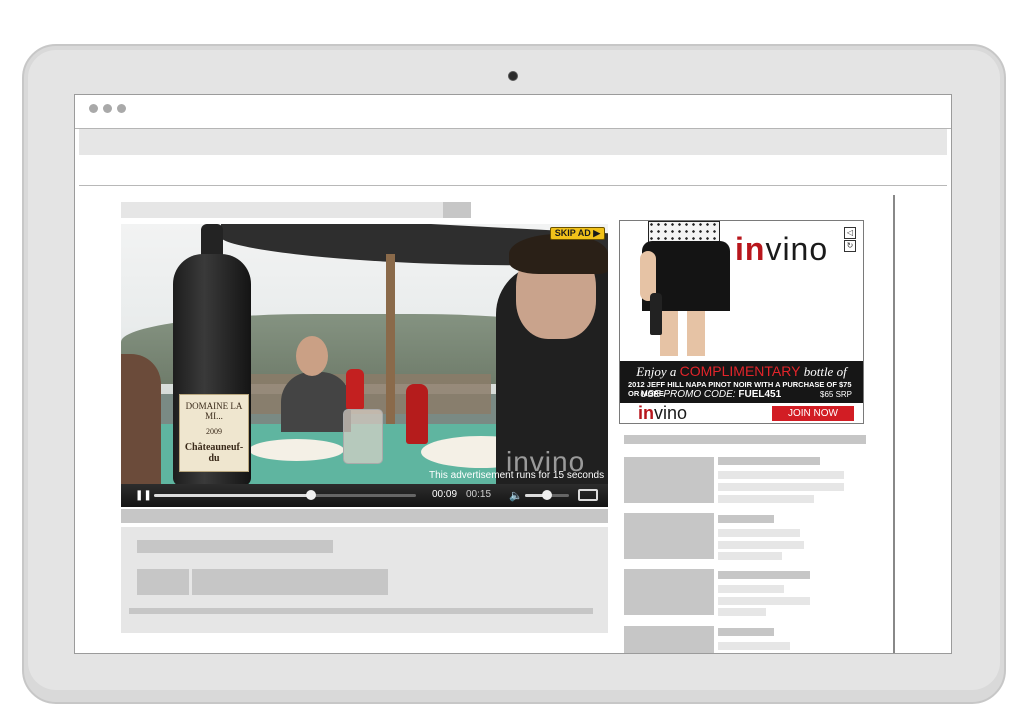 The width and height of the screenshot is (1024, 704). What do you see at coordinates (296, 450) in the screenshot?
I see `video-scene-plate` at bounding box center [296, 450].